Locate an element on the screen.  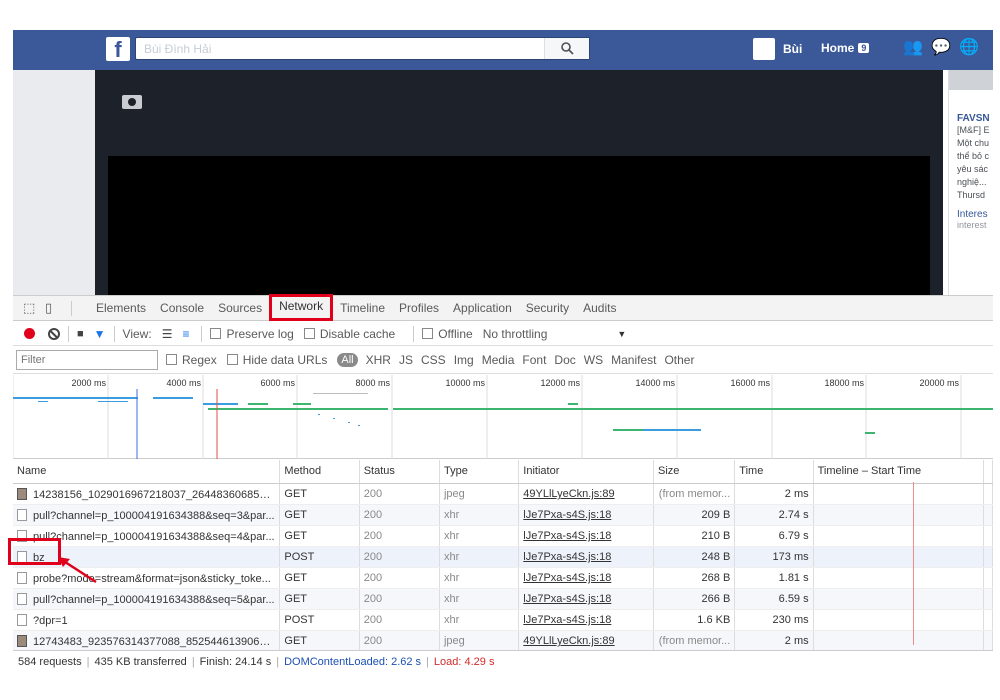
column-name: Name is located at coordinates (147, 471).